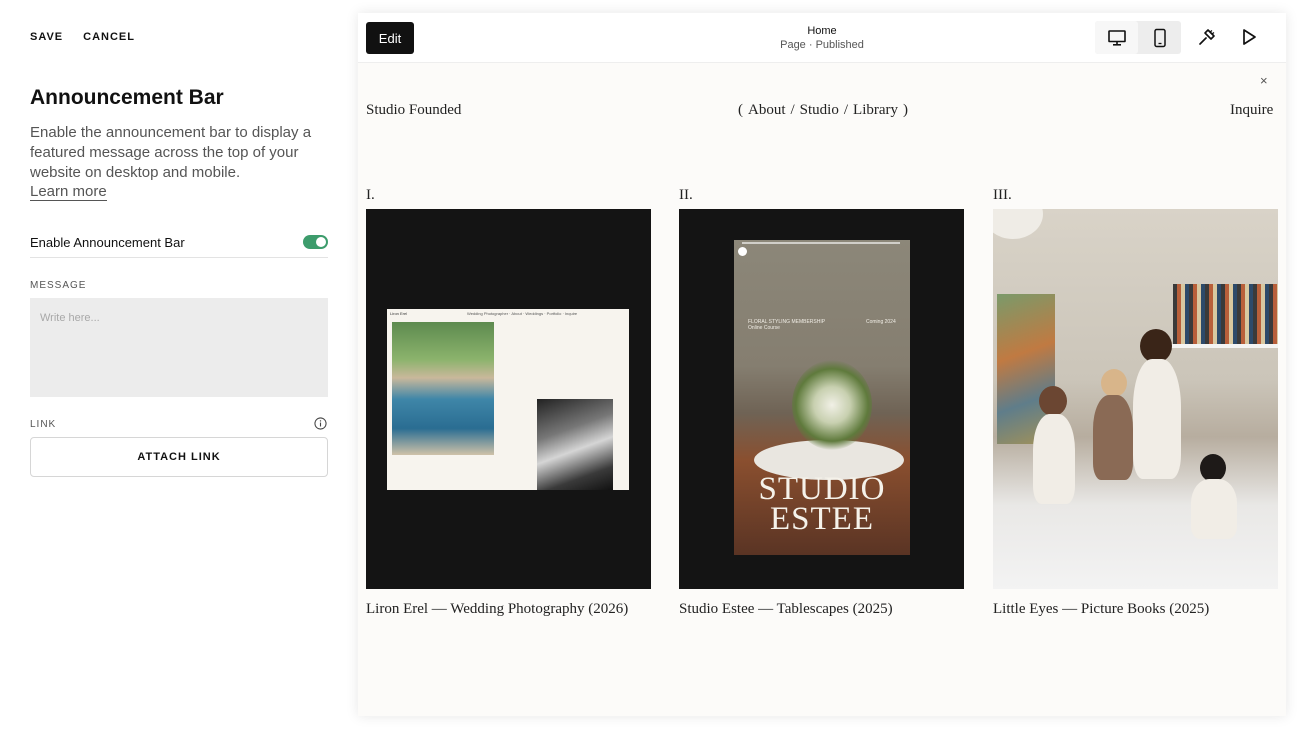  What do you see at coordinates (1002, 195) in the screenshot?
I see `card-number: III.` at bounding box center [1002, 195].